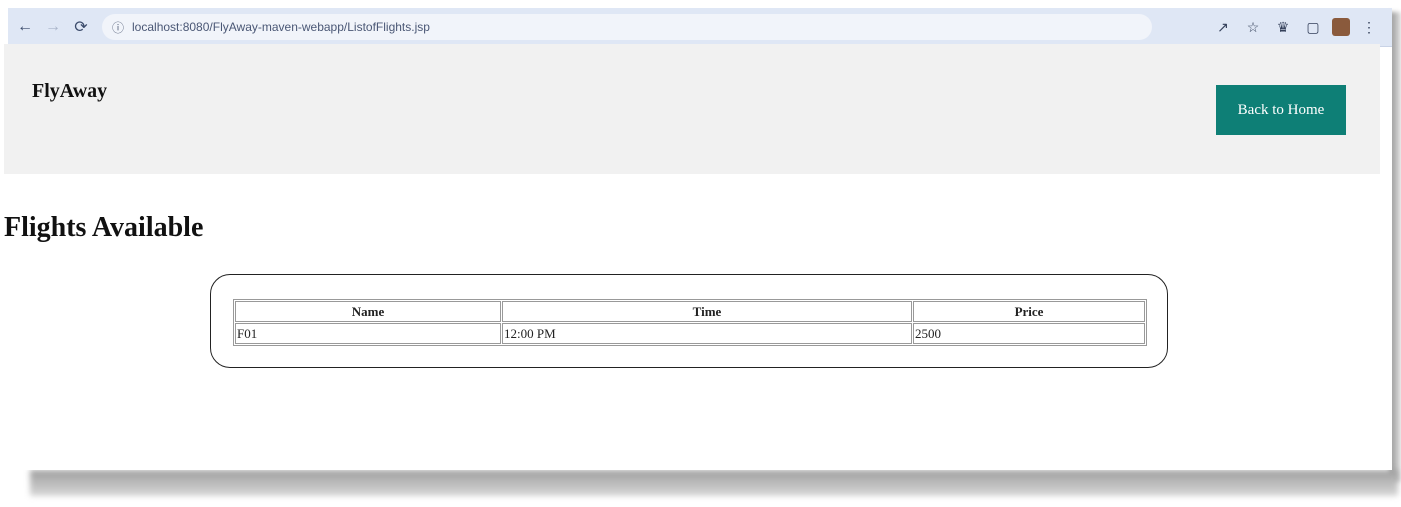 The image size is (1401, 507). I want to click on back-icon: ←, so click(25, 27).